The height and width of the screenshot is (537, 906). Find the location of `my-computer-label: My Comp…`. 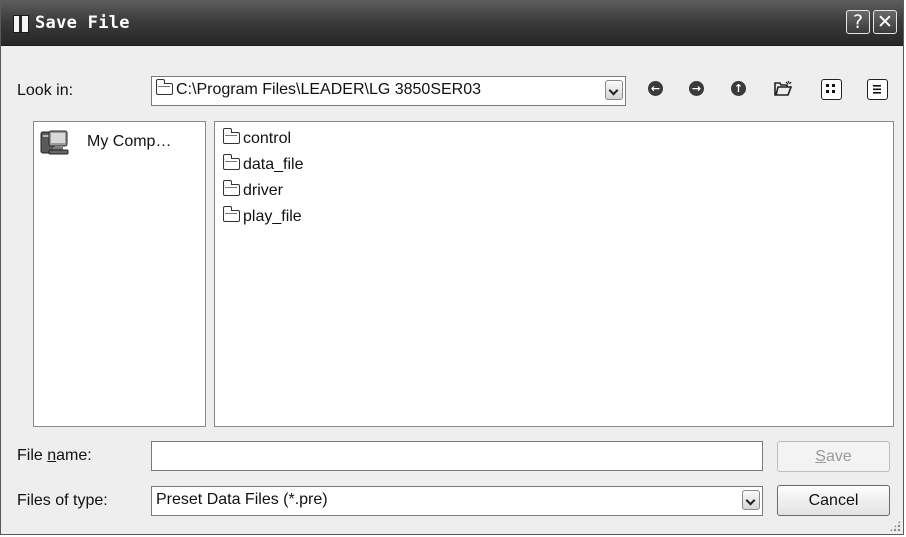

my-computer-label: My Comp… is located at coordinates (129, 141).